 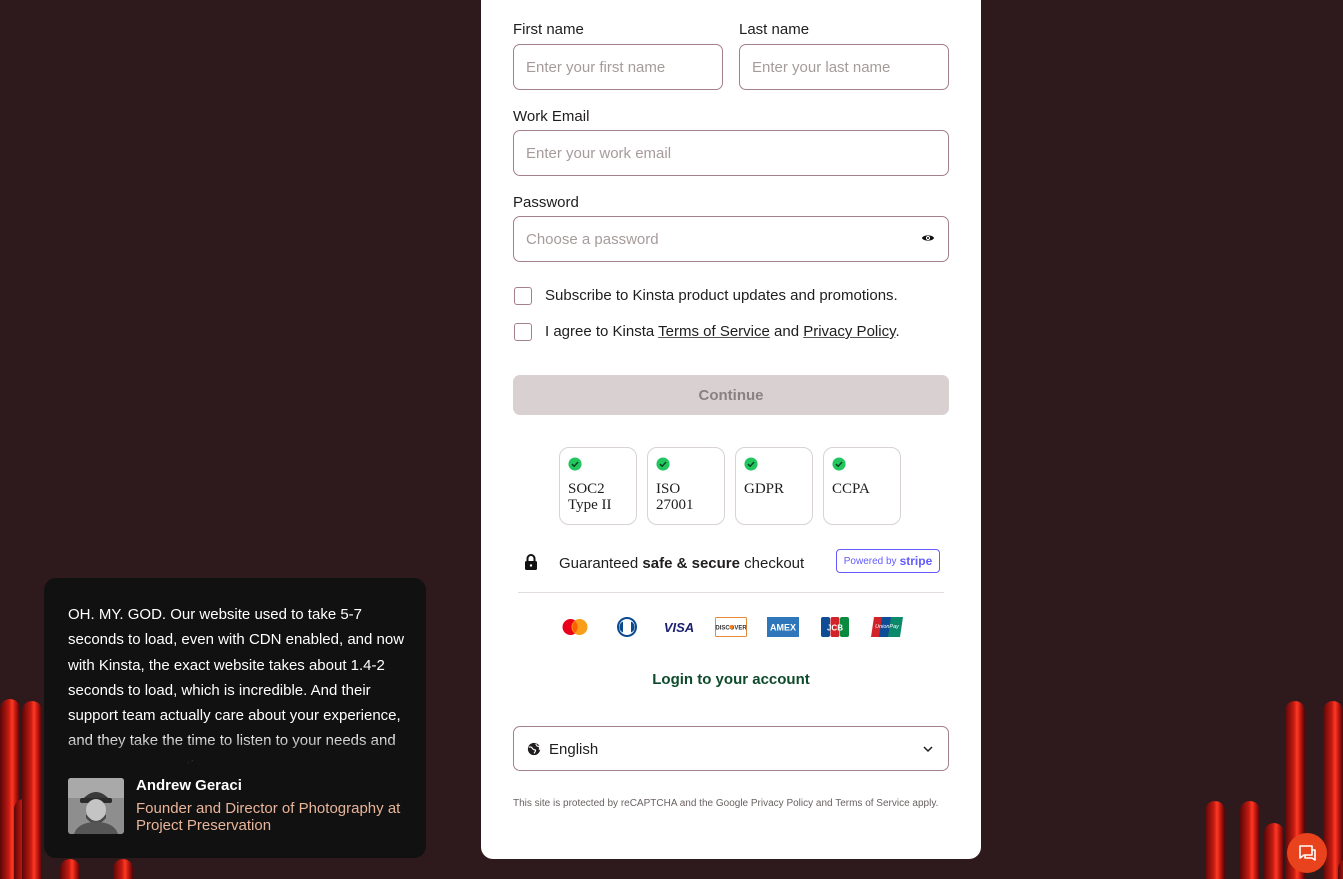 What do you see at coordinates (928, 749) in the screenshot?
I see `chevron-down-icon` at bounding box center [928, 749].